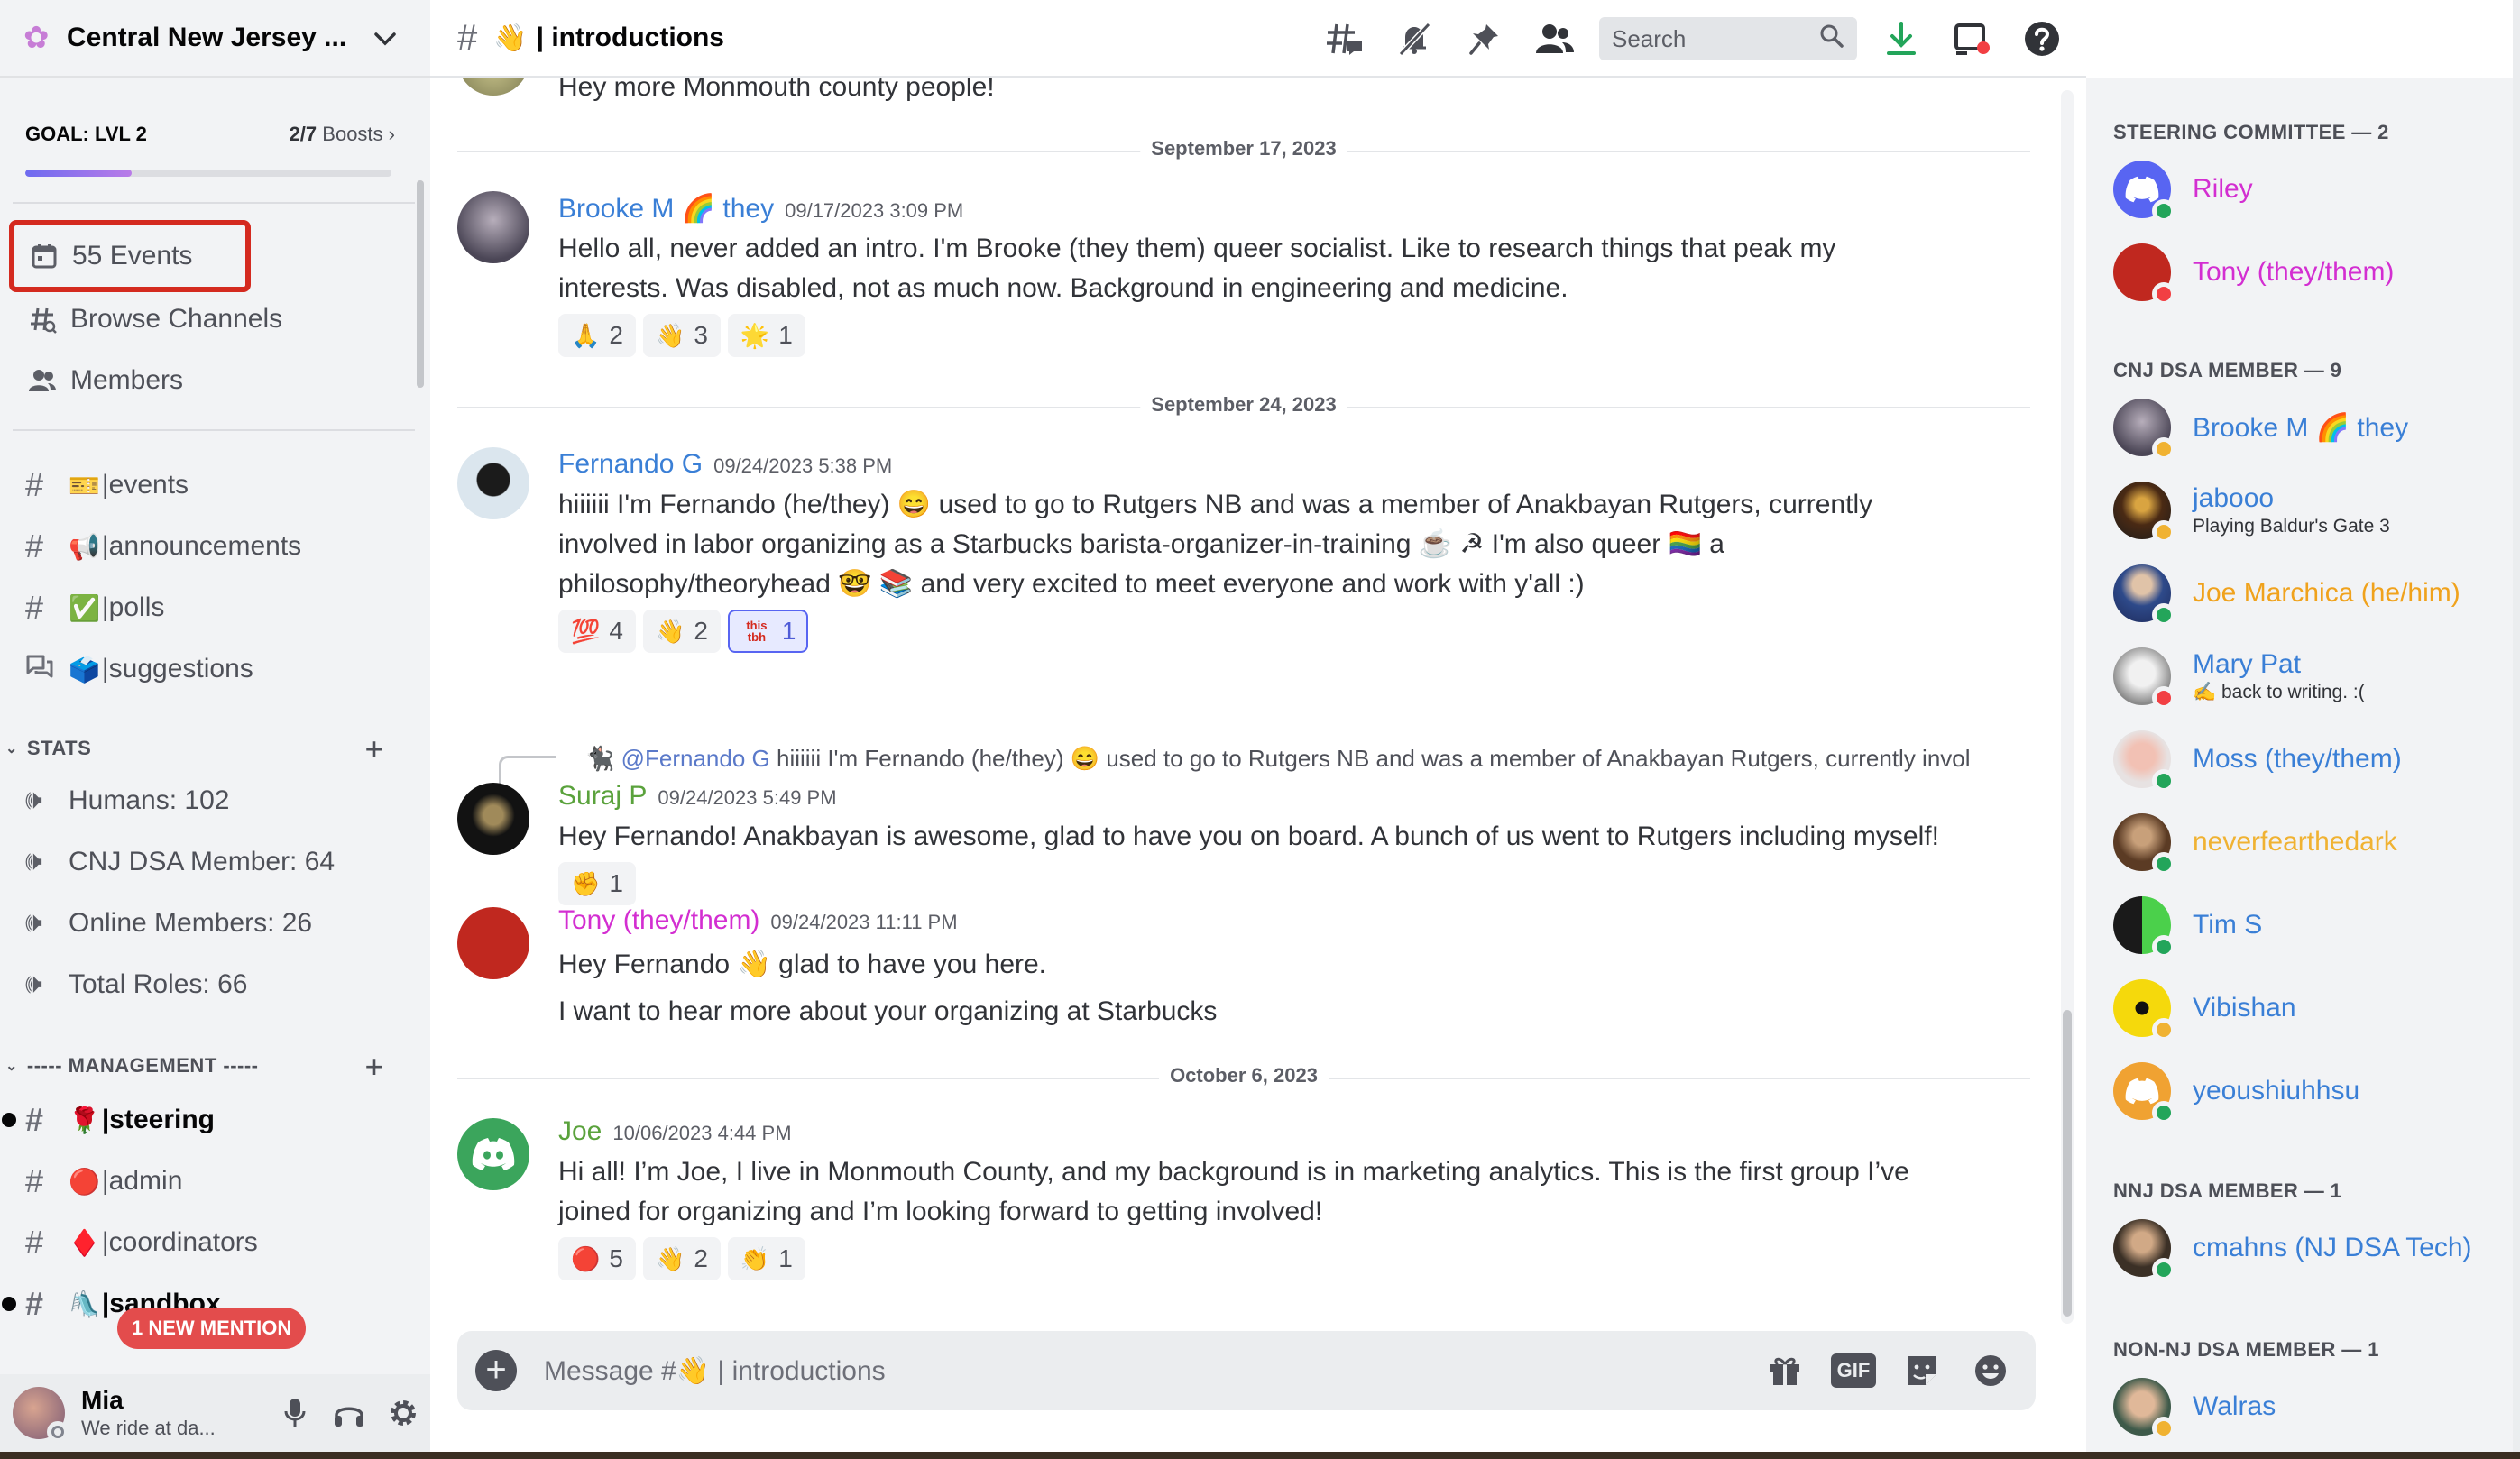 Image resolution: width=2520 pixels, height=1459 pixels. I want to click on members-label: Members, so click(127, 380).